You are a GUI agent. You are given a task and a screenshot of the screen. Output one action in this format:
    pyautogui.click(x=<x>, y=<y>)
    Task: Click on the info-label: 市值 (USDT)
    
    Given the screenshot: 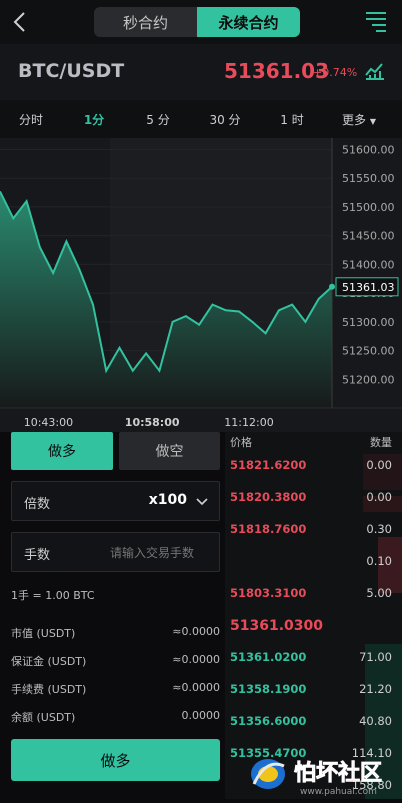 What is the action you would take?
    pyautogui.click(x=43, y=633)
    